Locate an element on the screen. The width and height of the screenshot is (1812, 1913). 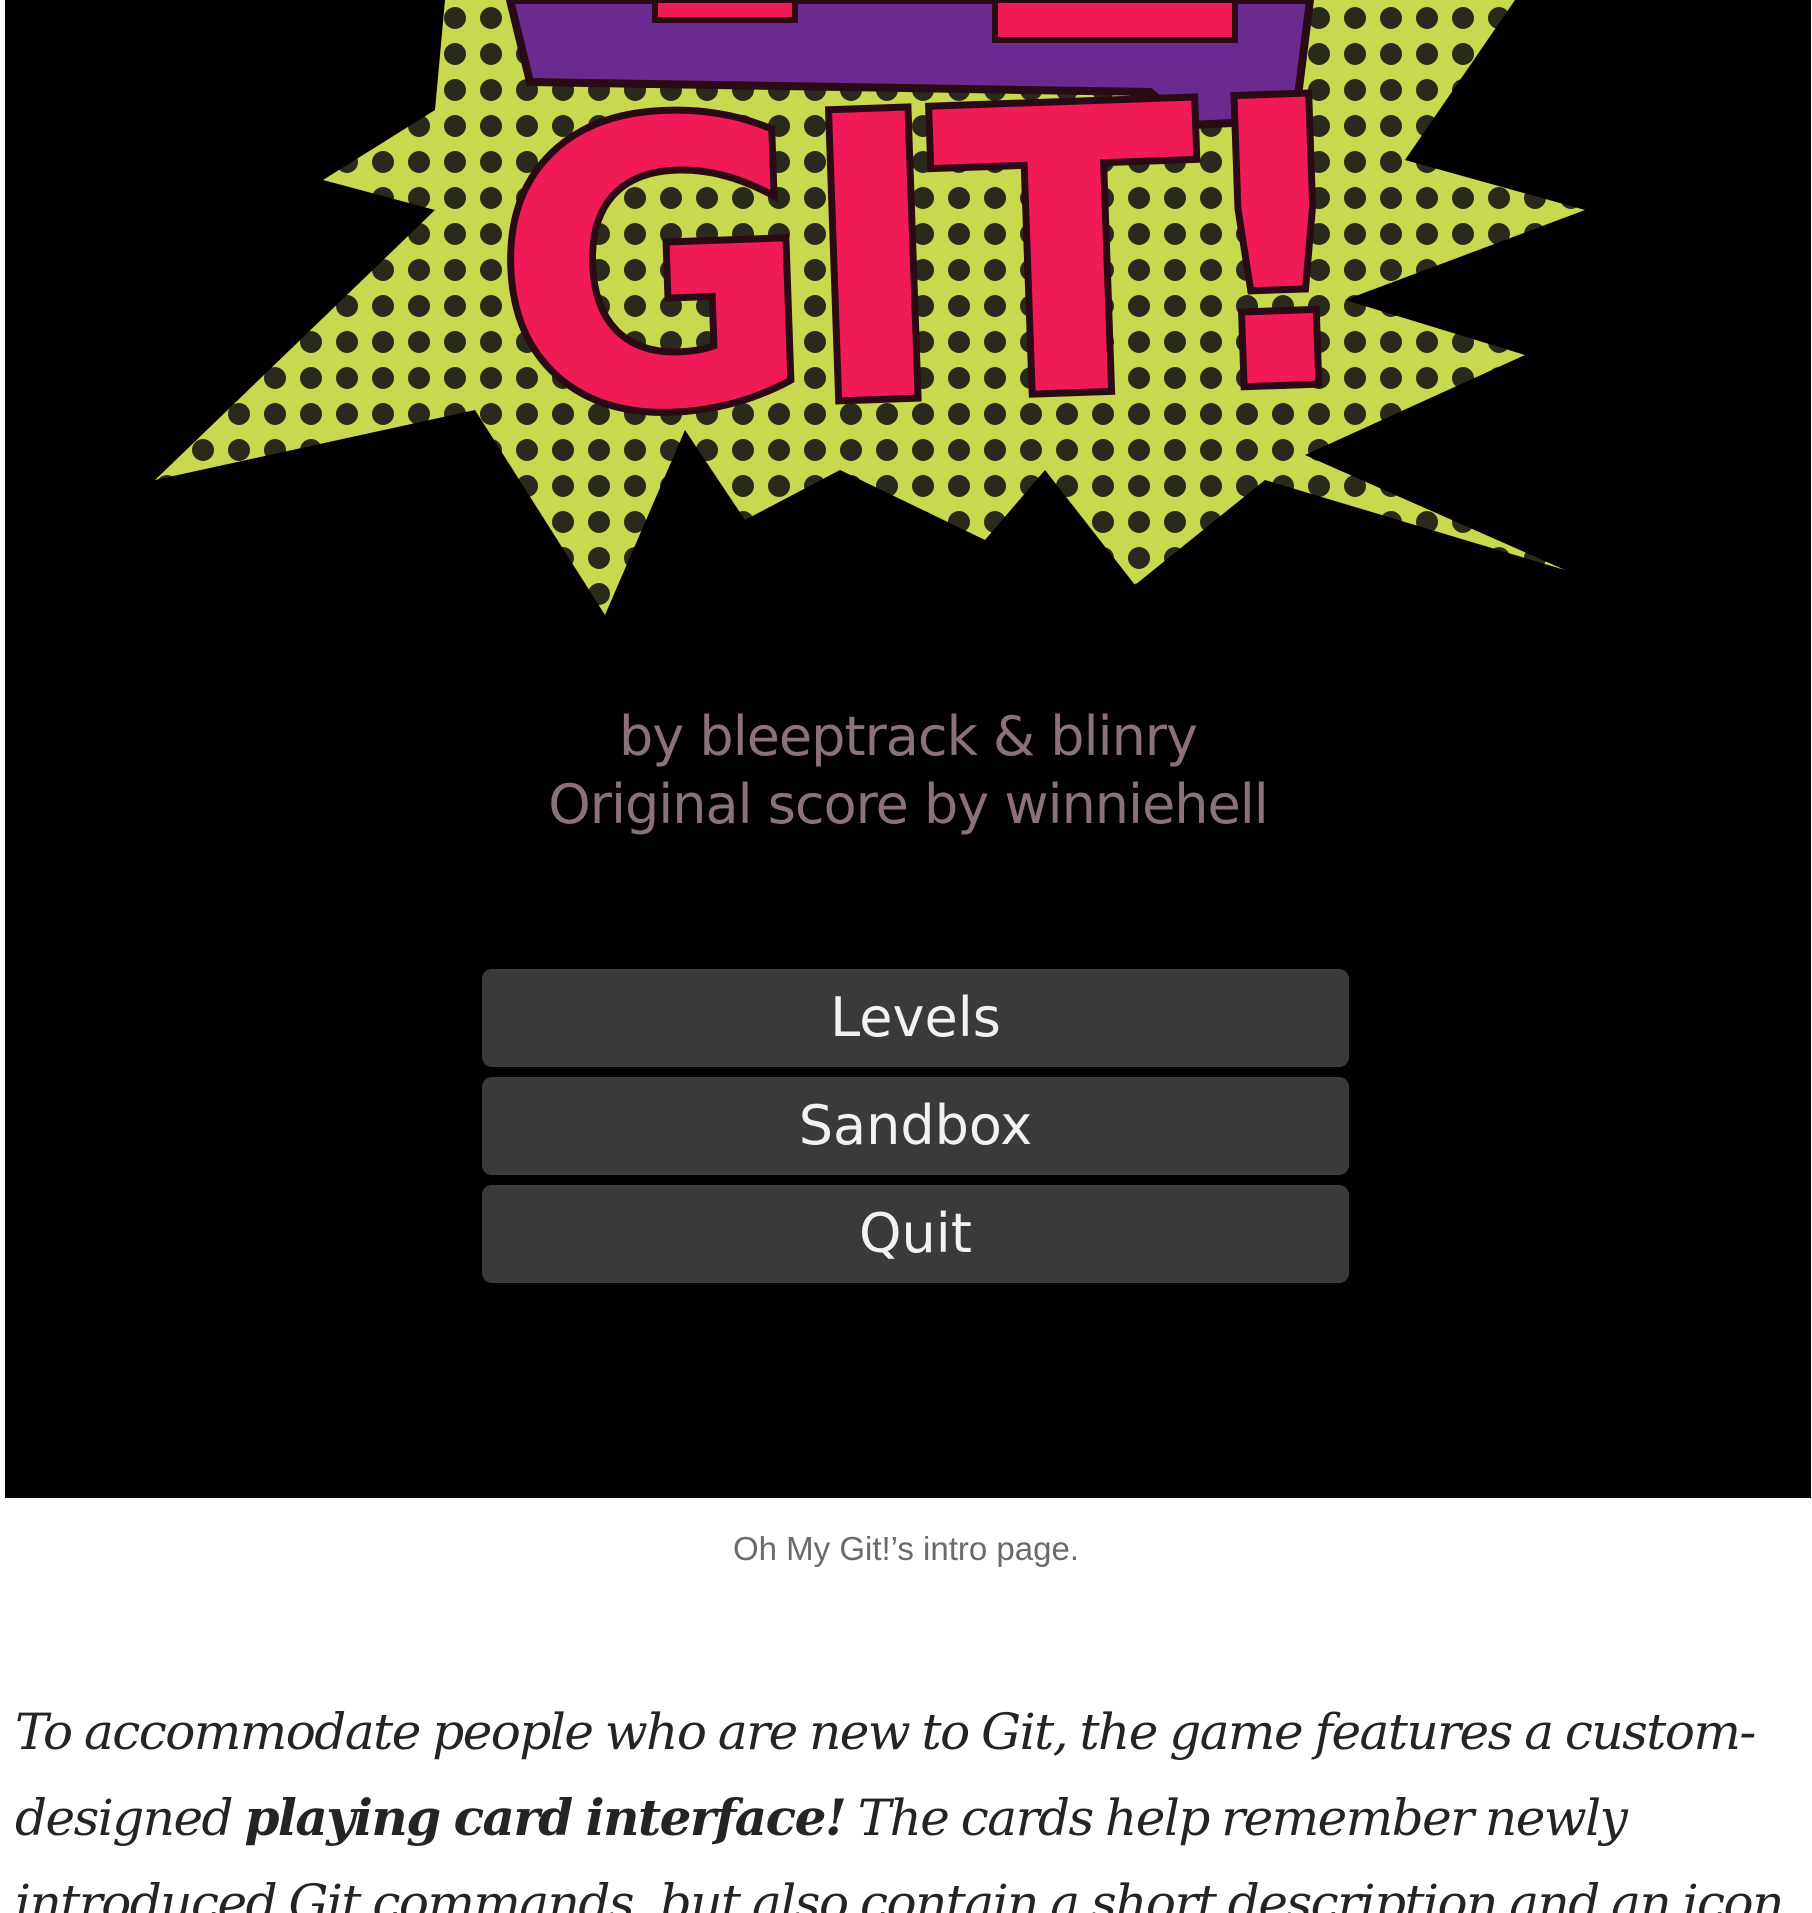
credits-score: Original score by winniehell is located at coordinates (908, 804).